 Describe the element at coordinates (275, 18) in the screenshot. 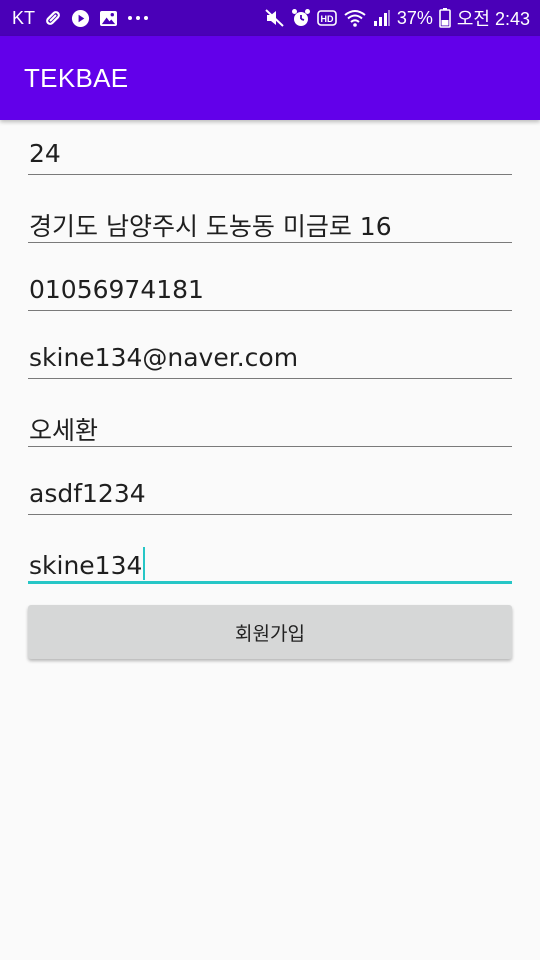

I see `mute-icon` at that location.